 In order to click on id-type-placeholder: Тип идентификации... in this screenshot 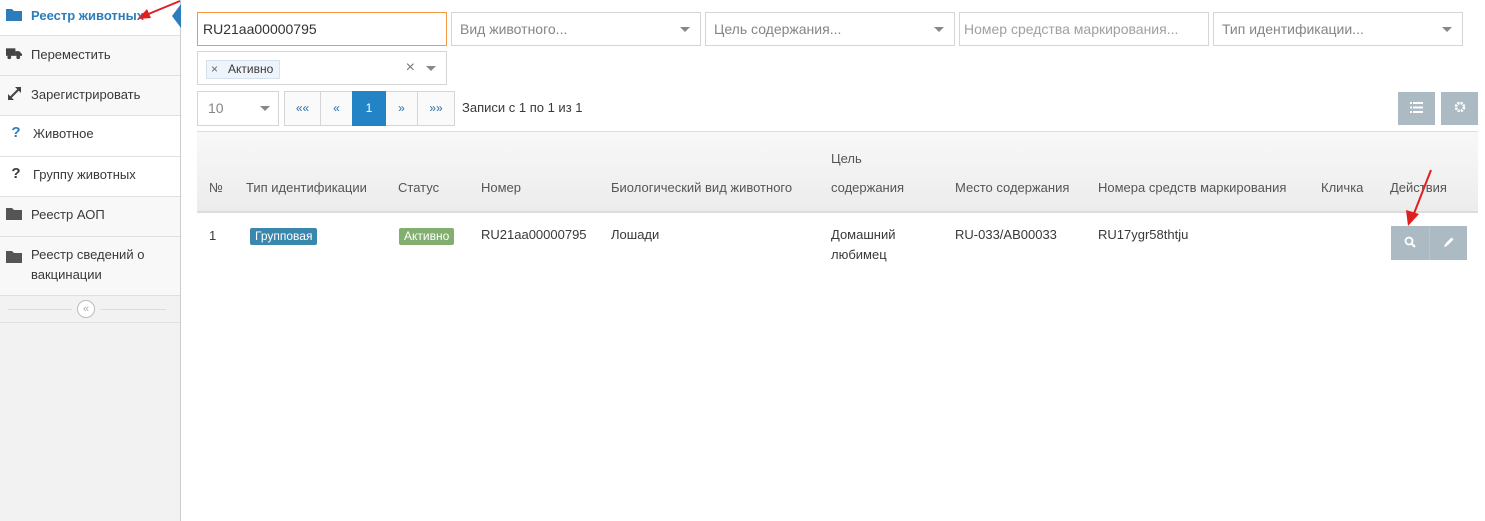, I will do `click(1293, 29)`.